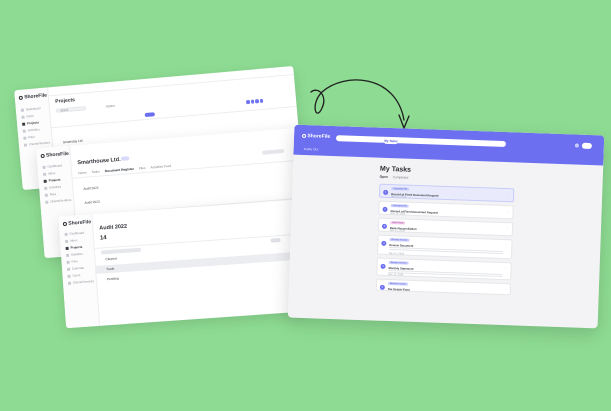 Image resolution: width=611 pixels, height=411 pixels. I want to click on task-number-badge: 4, so click(384, 243).